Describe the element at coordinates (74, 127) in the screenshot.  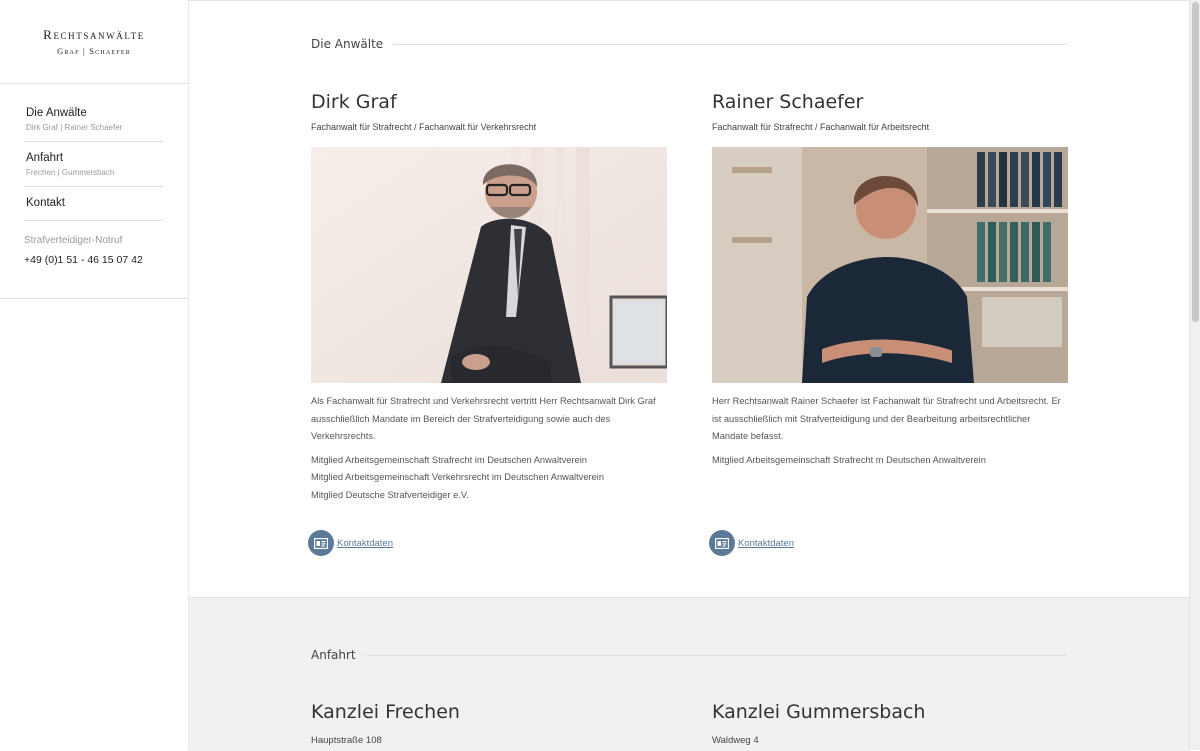
I see `nav-item-subtitle: Dirk Graf | Rainer Schaefer` at that location.